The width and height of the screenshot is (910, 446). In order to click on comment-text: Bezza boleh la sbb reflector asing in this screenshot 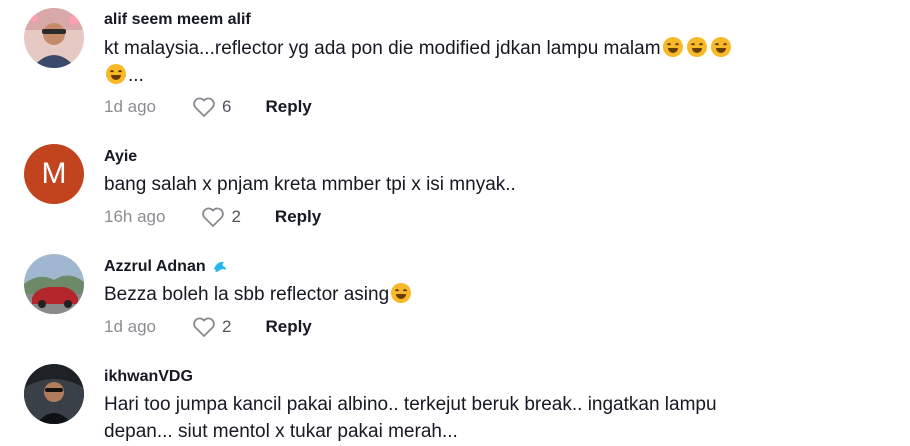, I will do `click(454, 294)`.